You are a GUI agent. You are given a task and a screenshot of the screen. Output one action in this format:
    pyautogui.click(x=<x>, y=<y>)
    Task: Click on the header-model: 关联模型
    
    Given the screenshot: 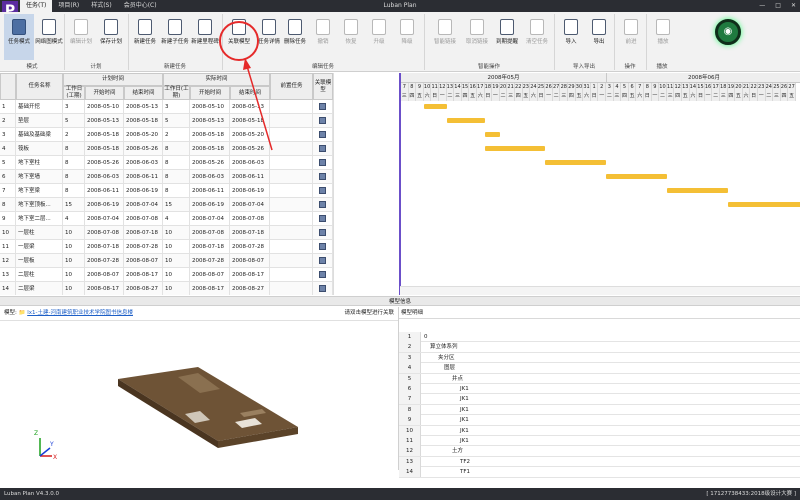 What is the action you would take?
    pyautogui.click(x=323, y=86)
    